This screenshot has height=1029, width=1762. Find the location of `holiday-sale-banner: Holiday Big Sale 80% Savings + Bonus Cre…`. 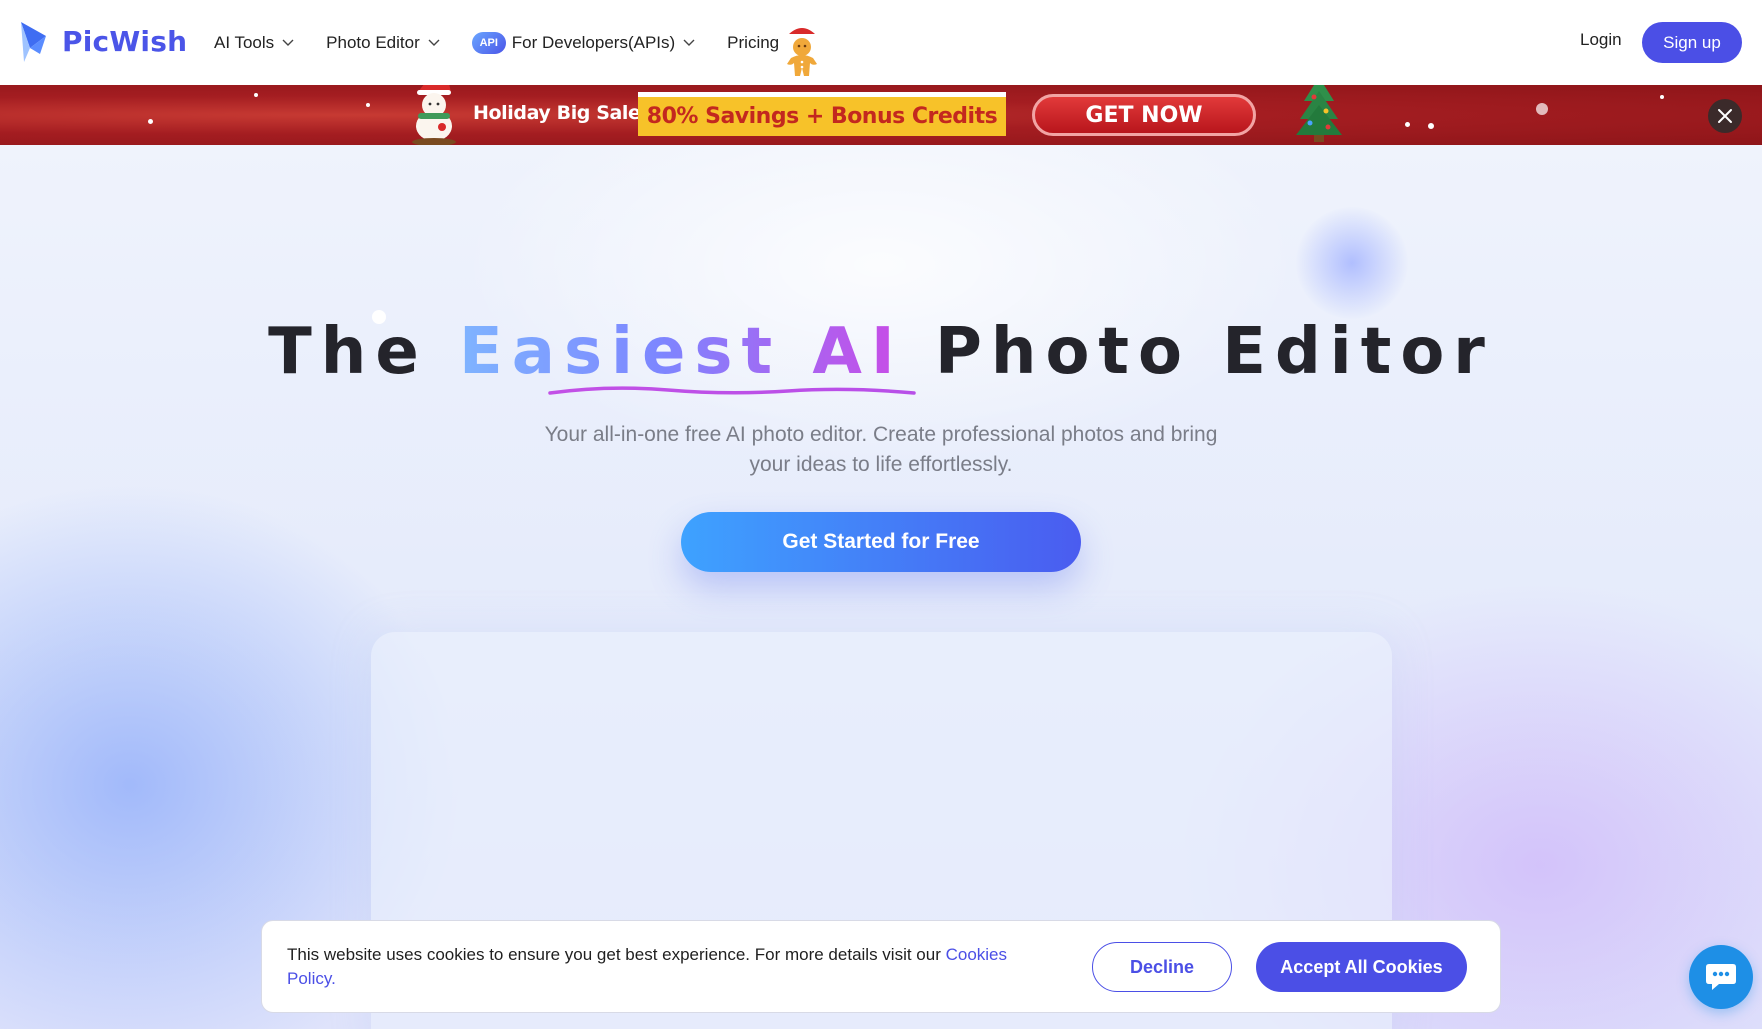

holiday-sale-banner: Holiday Big Sale 80% Savings + Bonus Cre… is located at coordinates (881, 115).